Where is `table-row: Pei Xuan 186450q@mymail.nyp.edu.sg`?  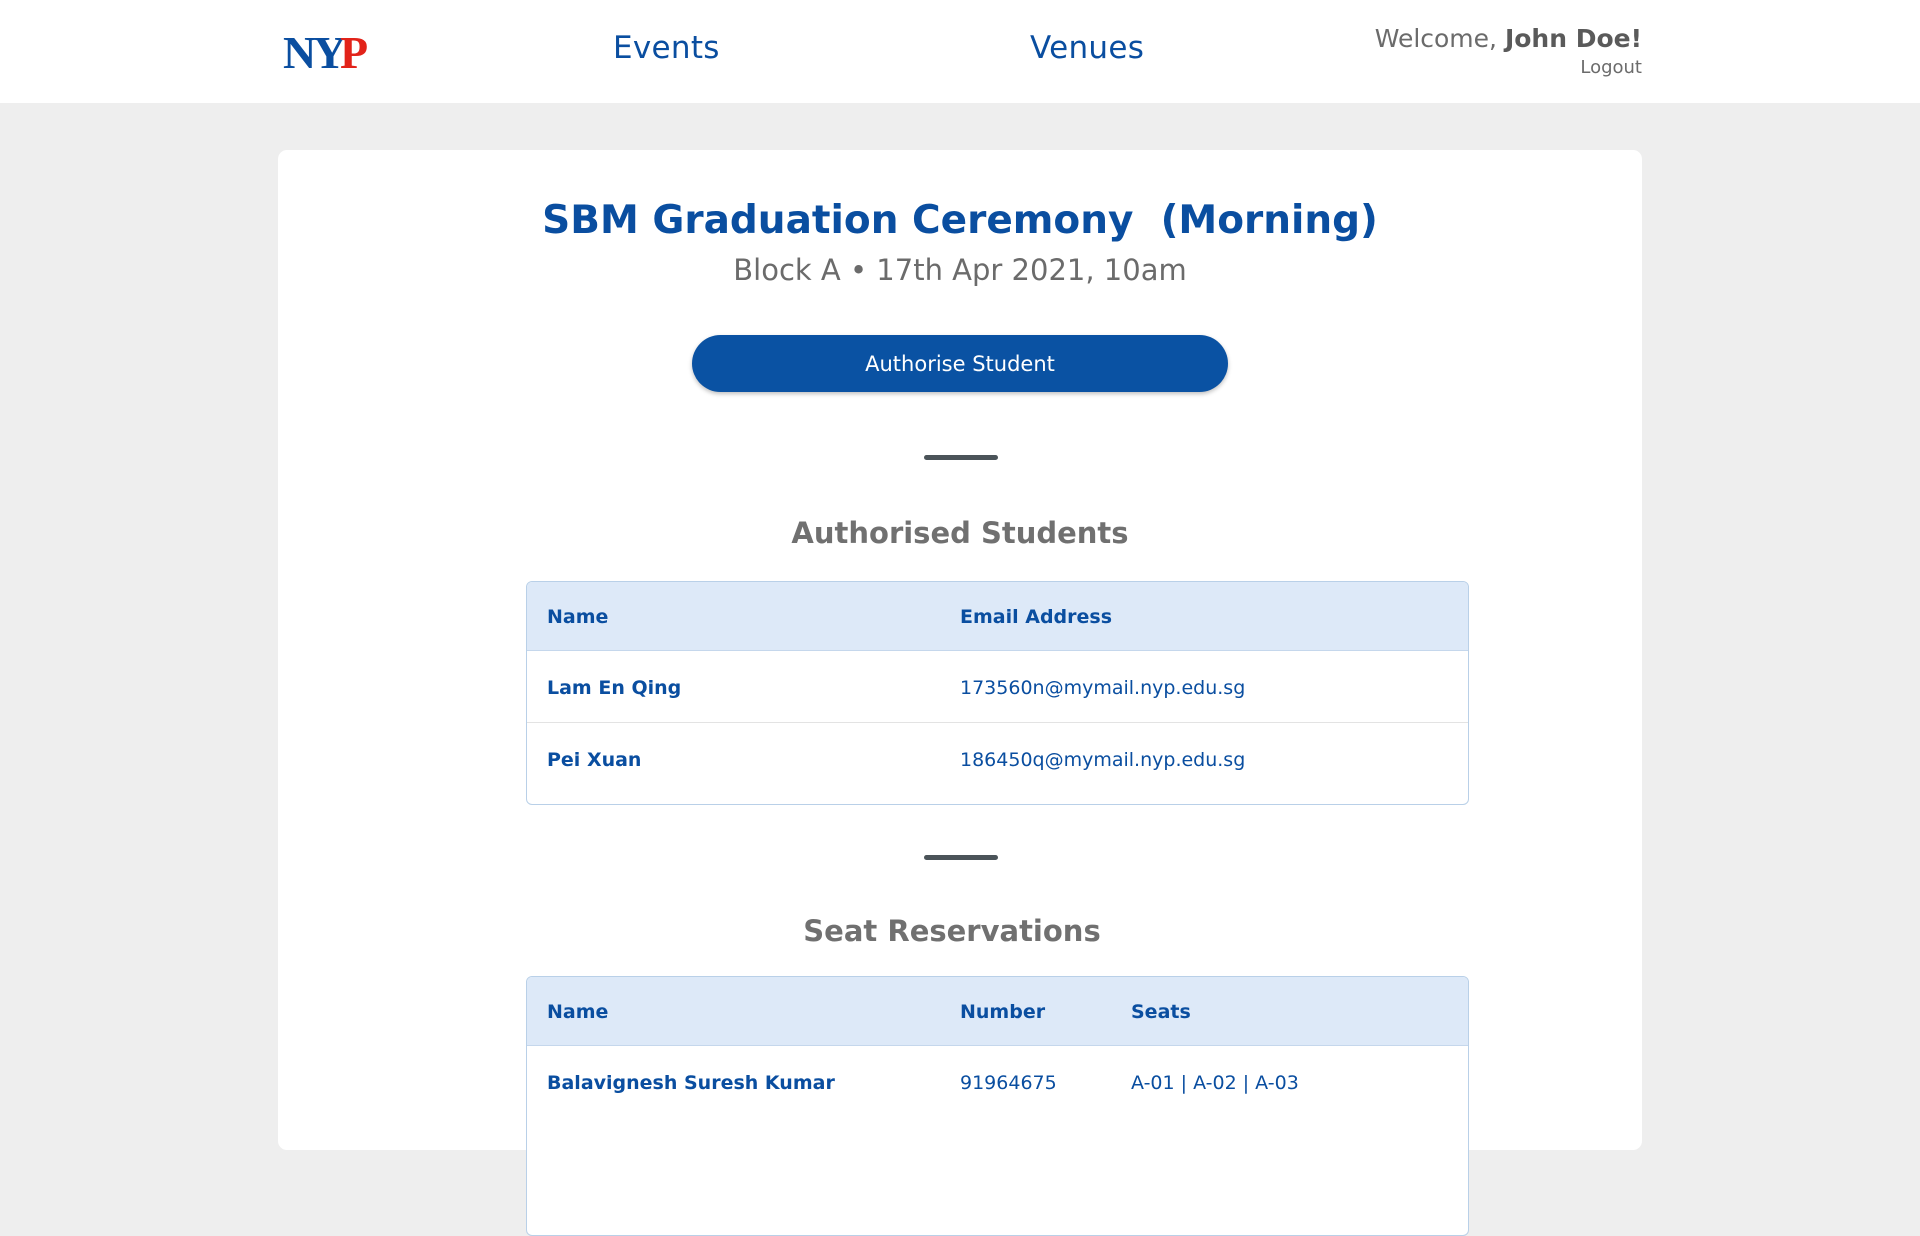 table-row: Pei Xuan 186450q@mymail.nyp.edu.sg is located at coordinates (997, 759).